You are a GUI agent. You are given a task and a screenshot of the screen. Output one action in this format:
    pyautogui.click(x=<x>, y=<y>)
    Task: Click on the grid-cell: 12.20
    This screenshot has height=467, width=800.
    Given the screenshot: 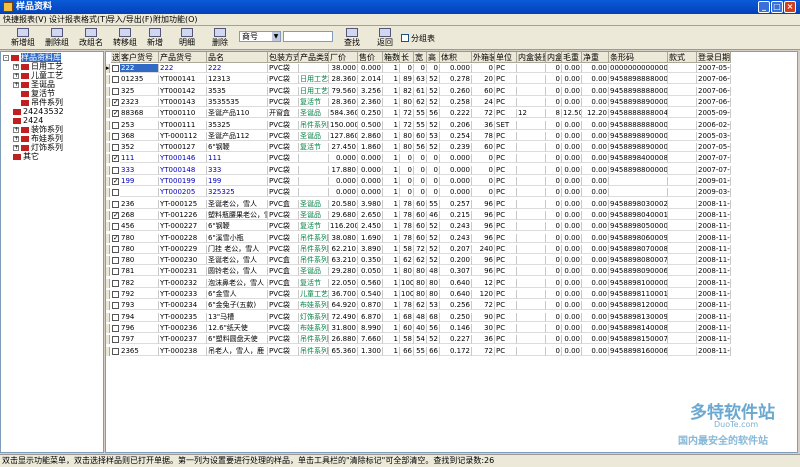 What is the action you would take?
    pyautogui.click(x=595, y=114)
    